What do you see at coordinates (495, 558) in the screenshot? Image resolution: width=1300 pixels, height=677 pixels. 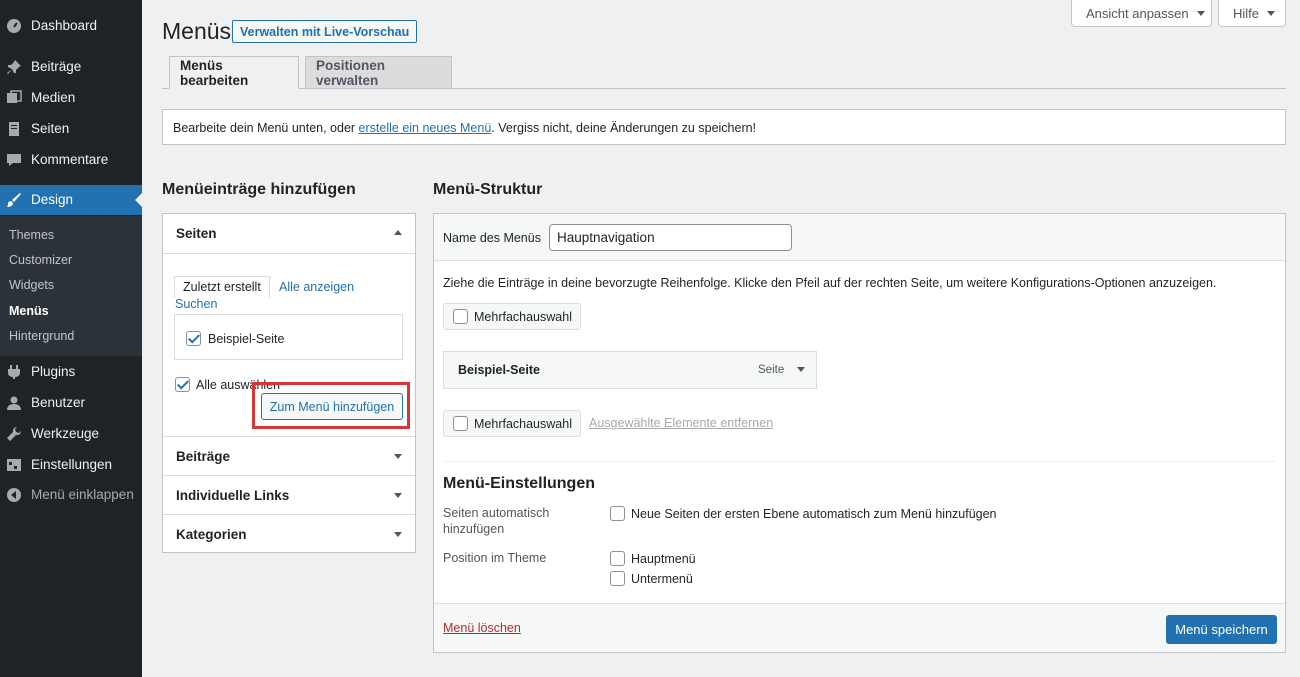 I see `position-label: Position im Theme` at bounding box center [495, 558].